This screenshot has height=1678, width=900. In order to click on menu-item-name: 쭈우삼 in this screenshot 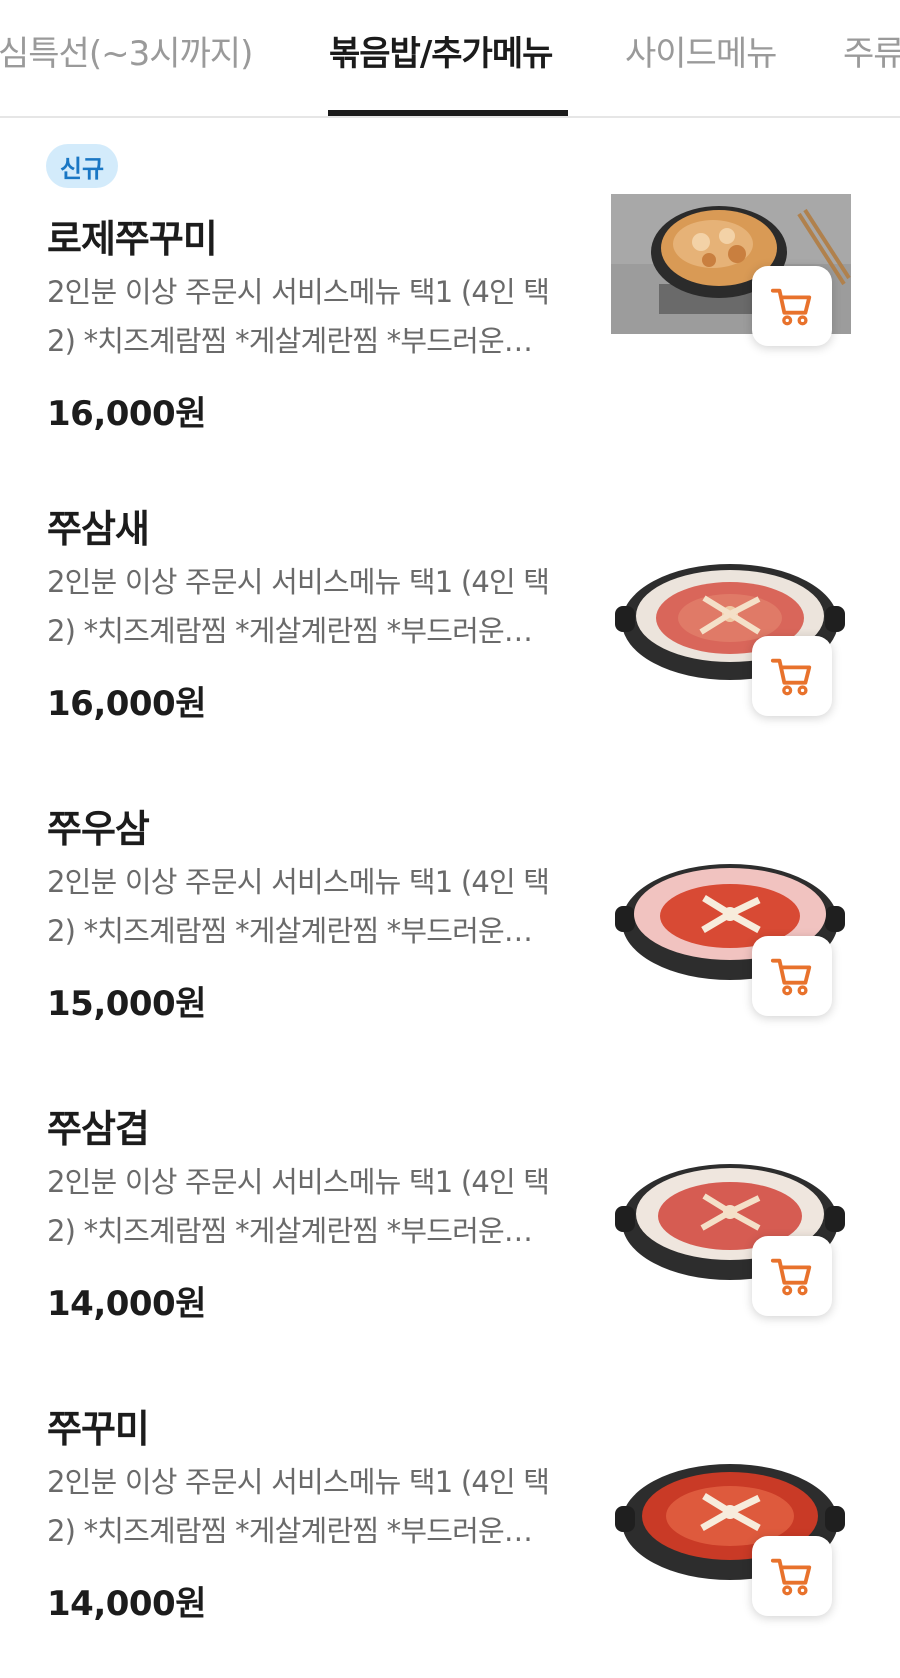, I will do `click(98, 829)`.